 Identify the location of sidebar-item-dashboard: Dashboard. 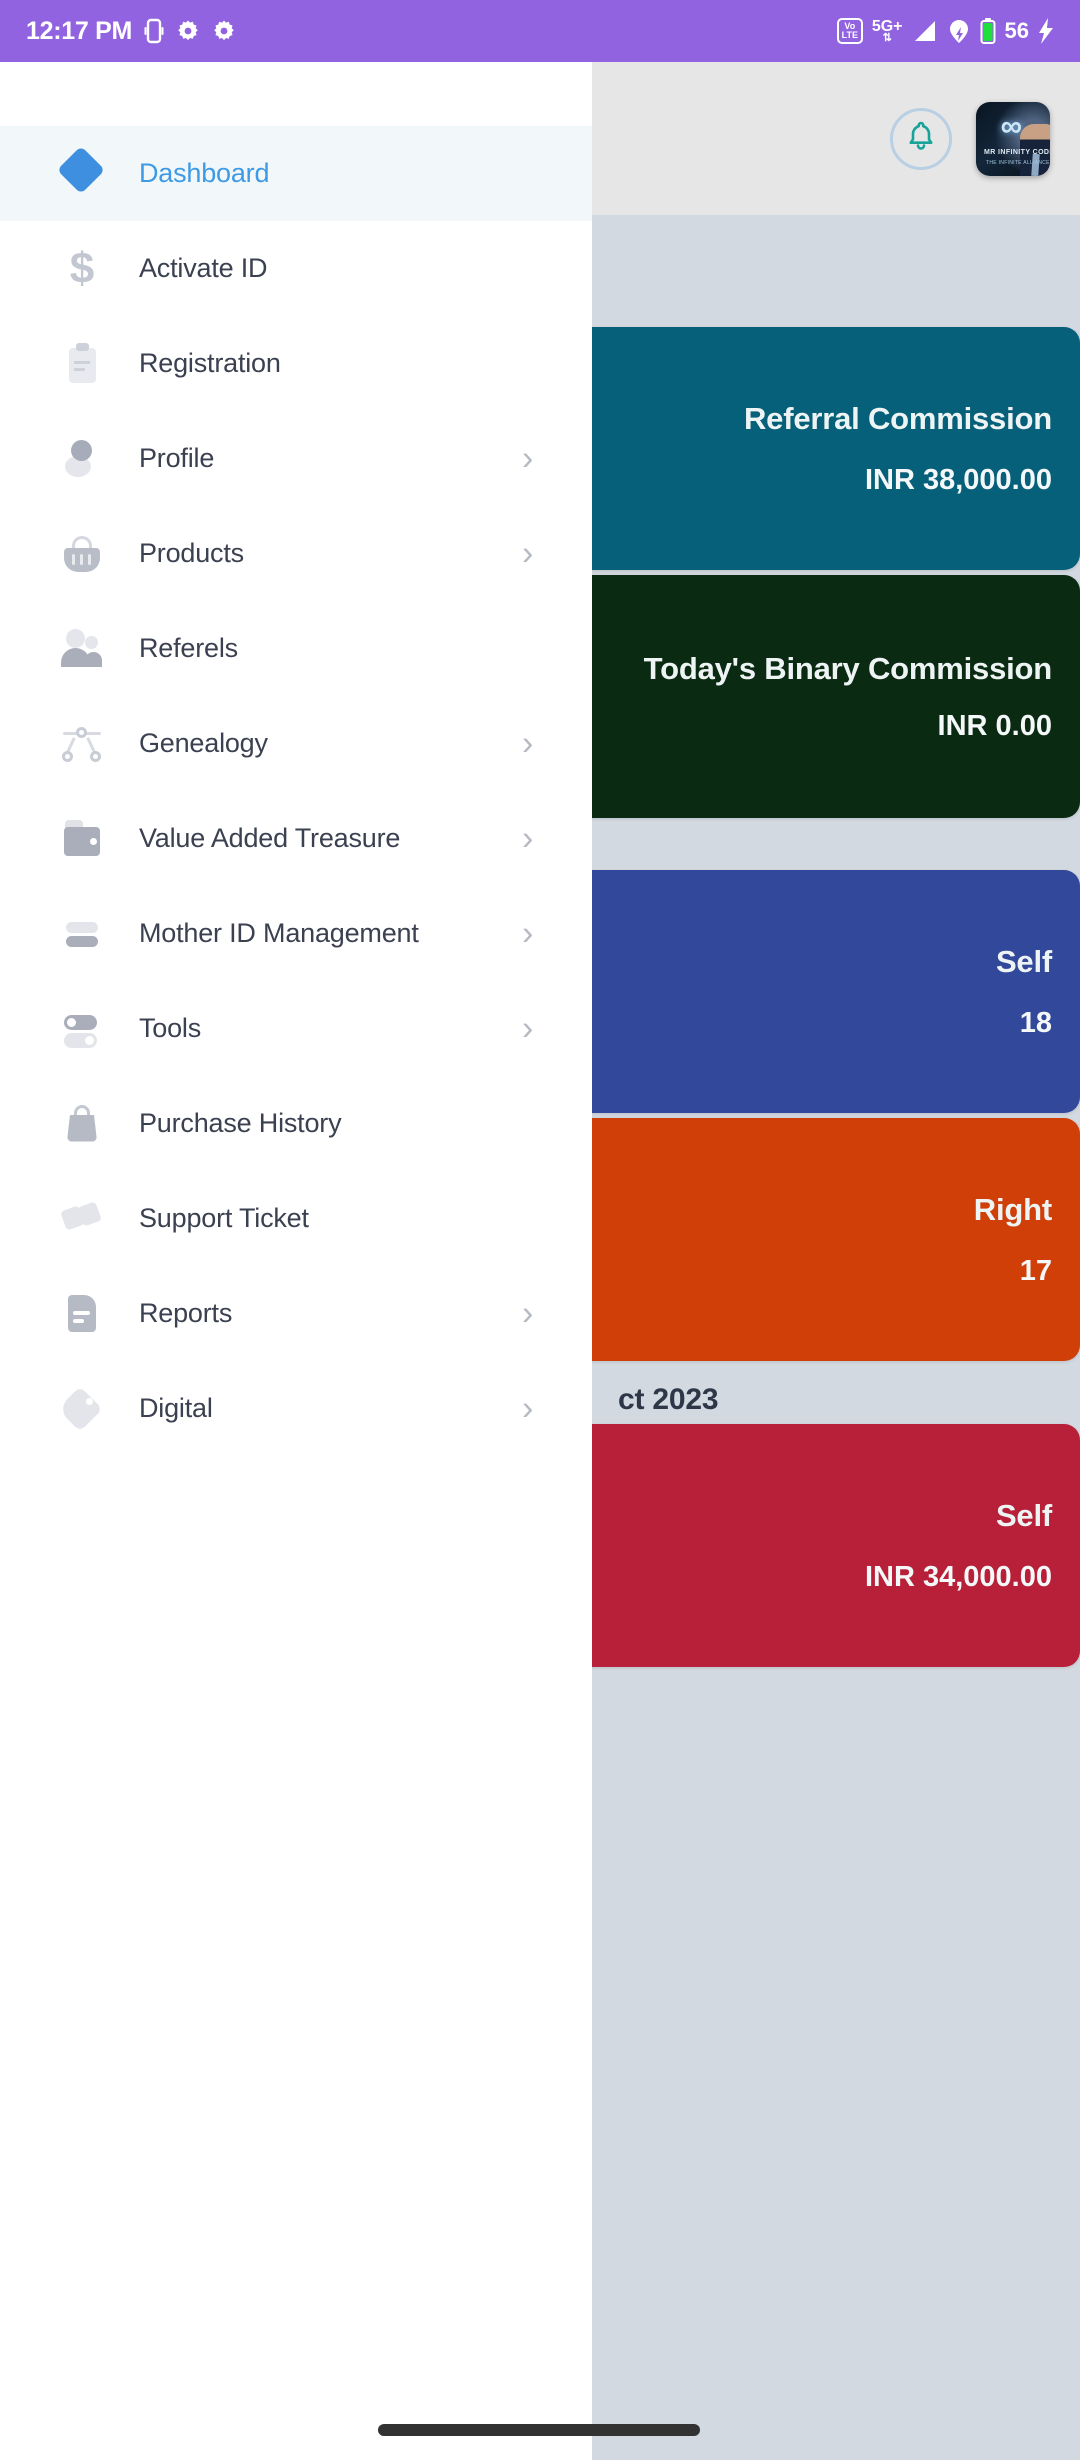
(296, 173).